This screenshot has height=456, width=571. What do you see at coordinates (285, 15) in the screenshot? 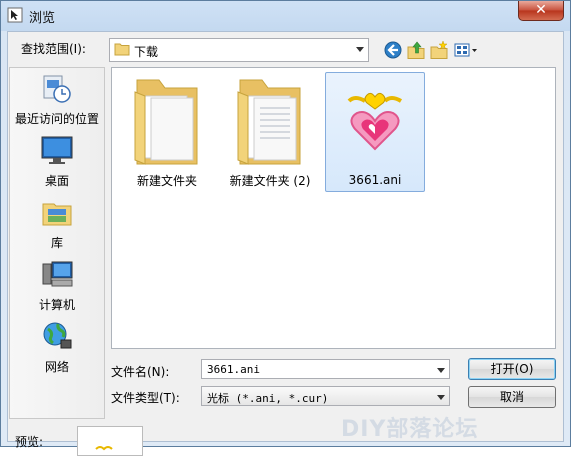
I see `title-bar: 浏览 ✕` at bounding box center [285, 15].